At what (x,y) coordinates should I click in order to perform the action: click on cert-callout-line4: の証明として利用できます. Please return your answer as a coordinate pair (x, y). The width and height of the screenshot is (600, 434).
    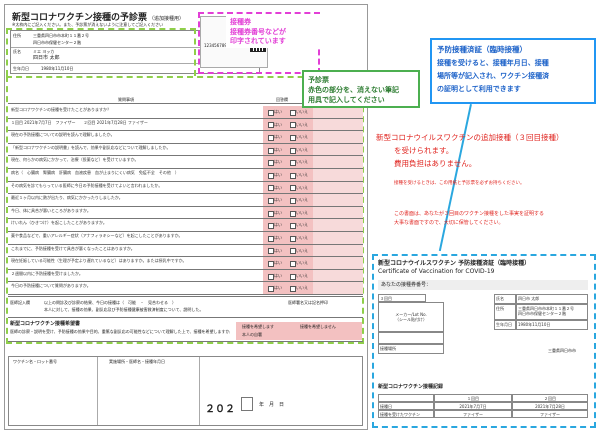
    Looking at the image, I should click on (479, 89).